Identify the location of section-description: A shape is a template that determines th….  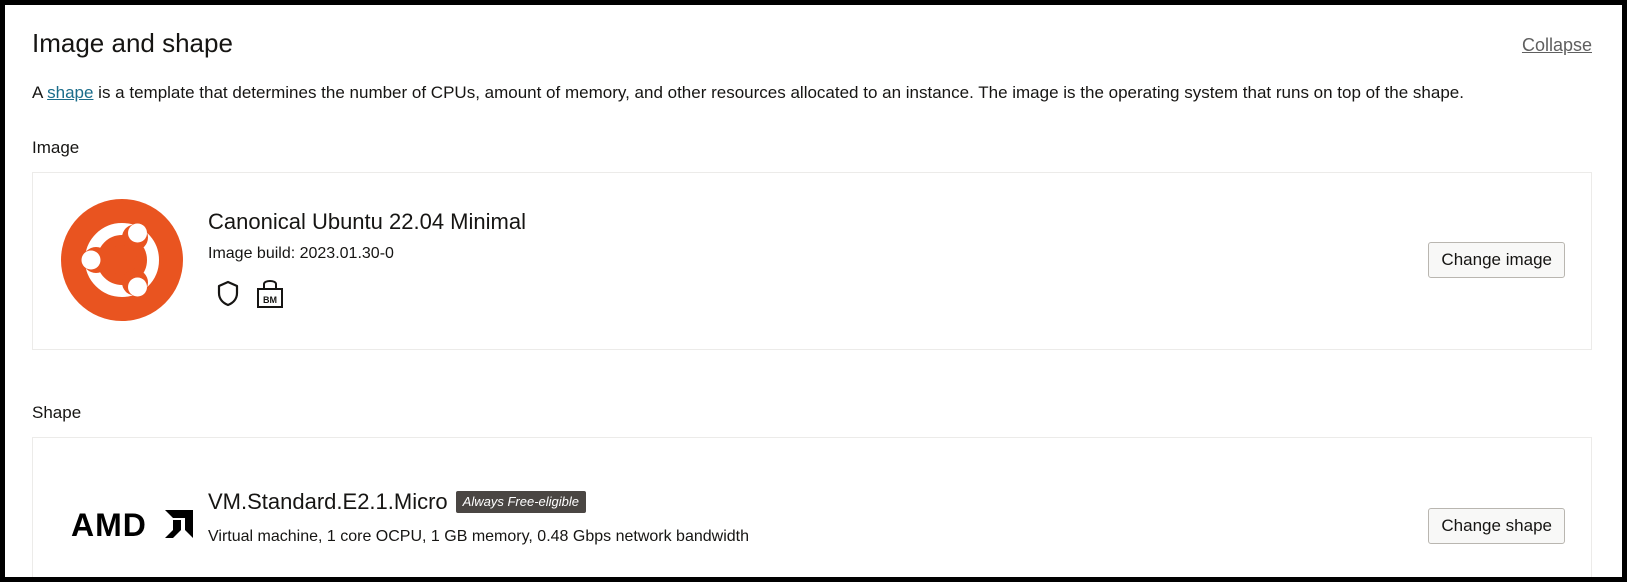
(748, 93).